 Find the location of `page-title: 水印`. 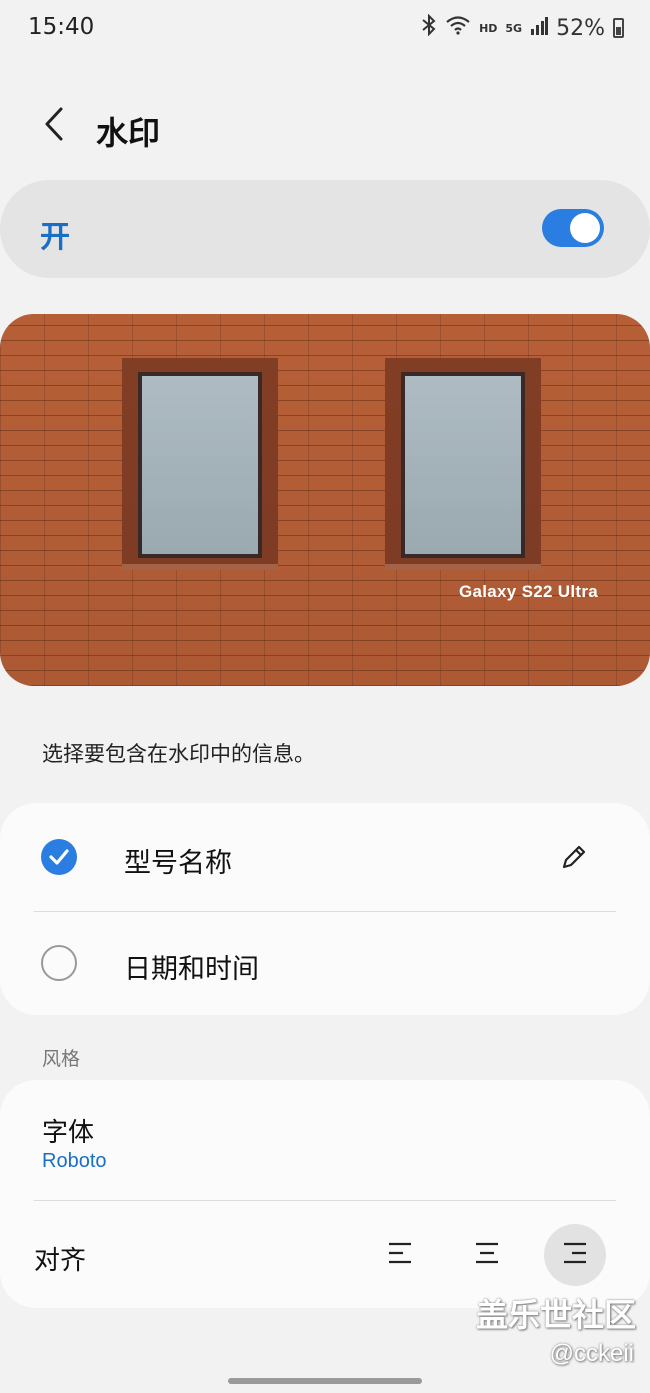

page-title: 水印 is located at coordinates (128, 133).